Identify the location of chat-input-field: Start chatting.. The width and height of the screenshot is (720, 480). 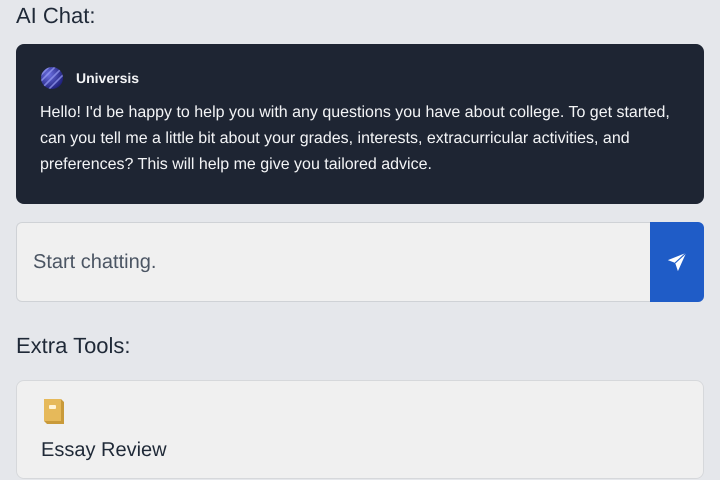
(333, 262).